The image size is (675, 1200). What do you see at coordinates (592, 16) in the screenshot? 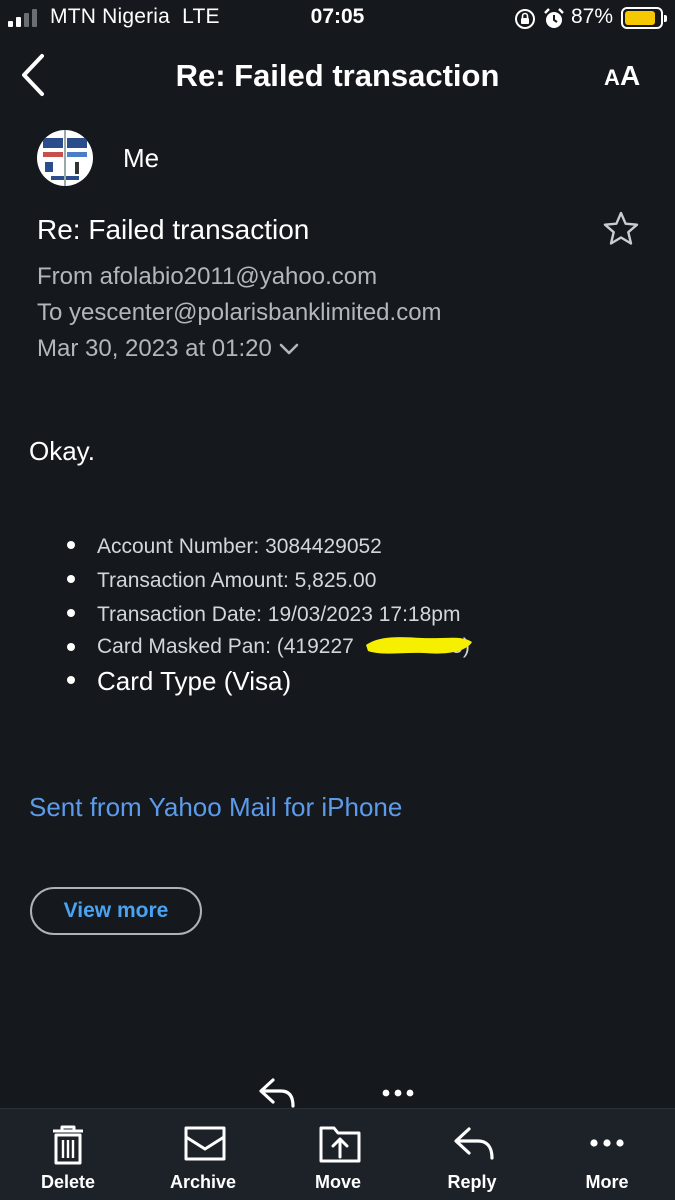
I see `battery-percent: 87%` at bounding box center [592, 16].